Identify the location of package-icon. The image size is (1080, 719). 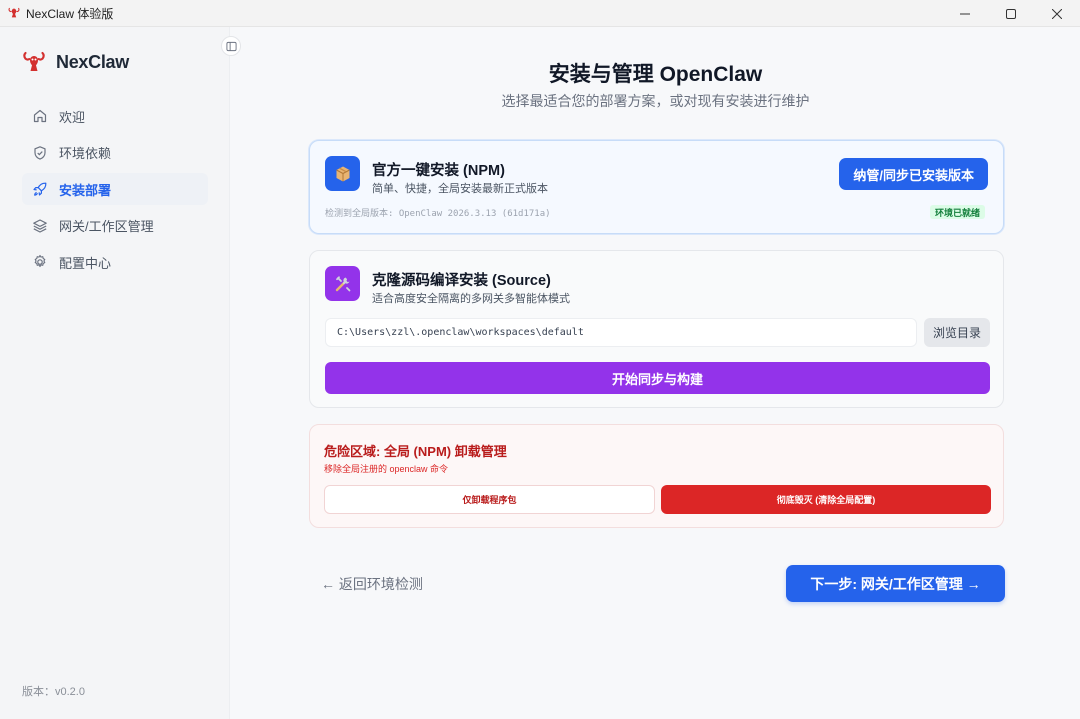
(342, 173).